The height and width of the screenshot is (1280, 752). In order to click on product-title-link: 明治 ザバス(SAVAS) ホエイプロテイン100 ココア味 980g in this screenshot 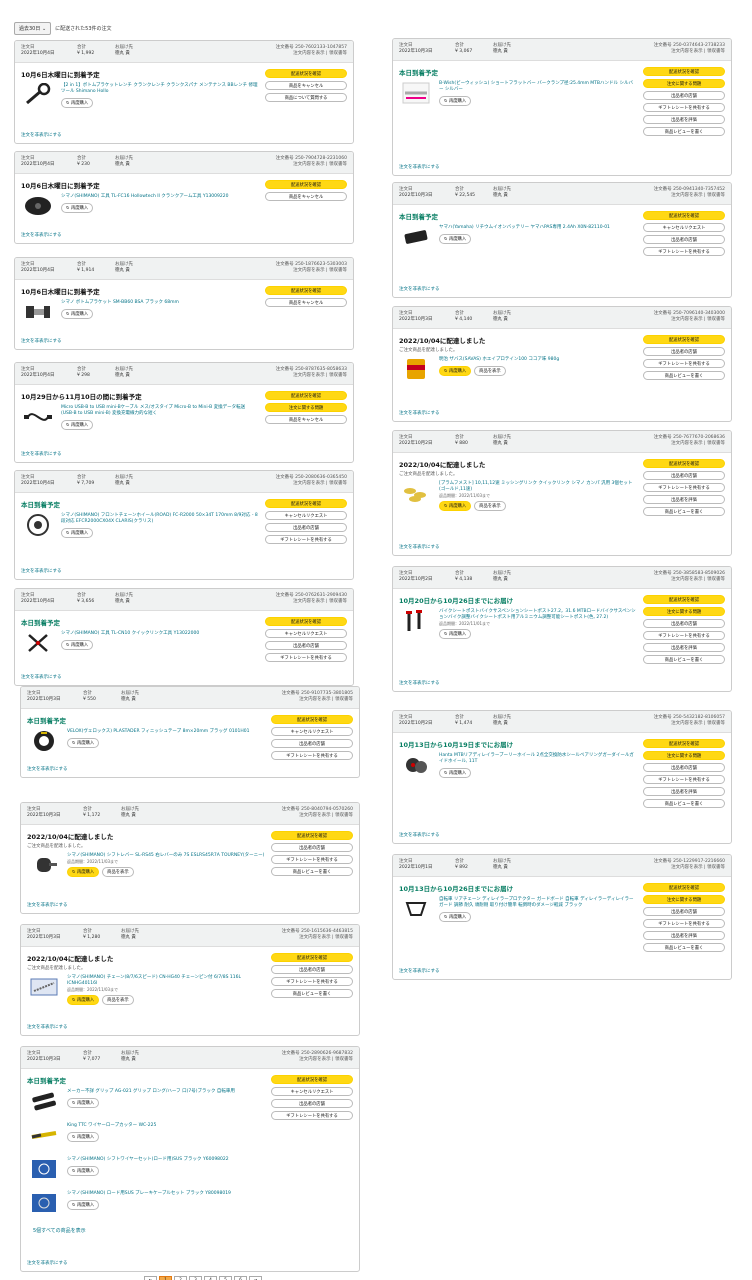, I will do `click(499, 360)`.